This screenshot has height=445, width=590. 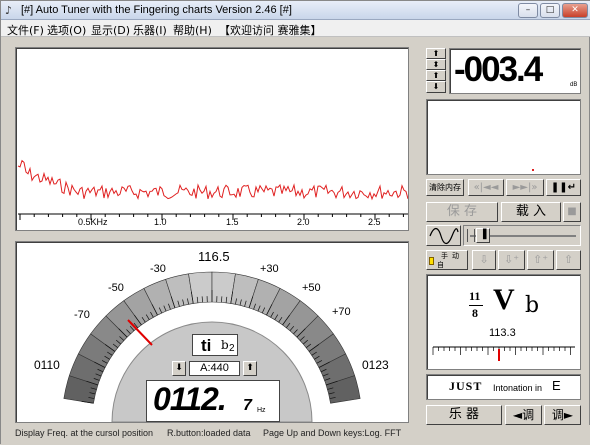 I want to click on notation-accidental: b, so click(x=532, y=305).